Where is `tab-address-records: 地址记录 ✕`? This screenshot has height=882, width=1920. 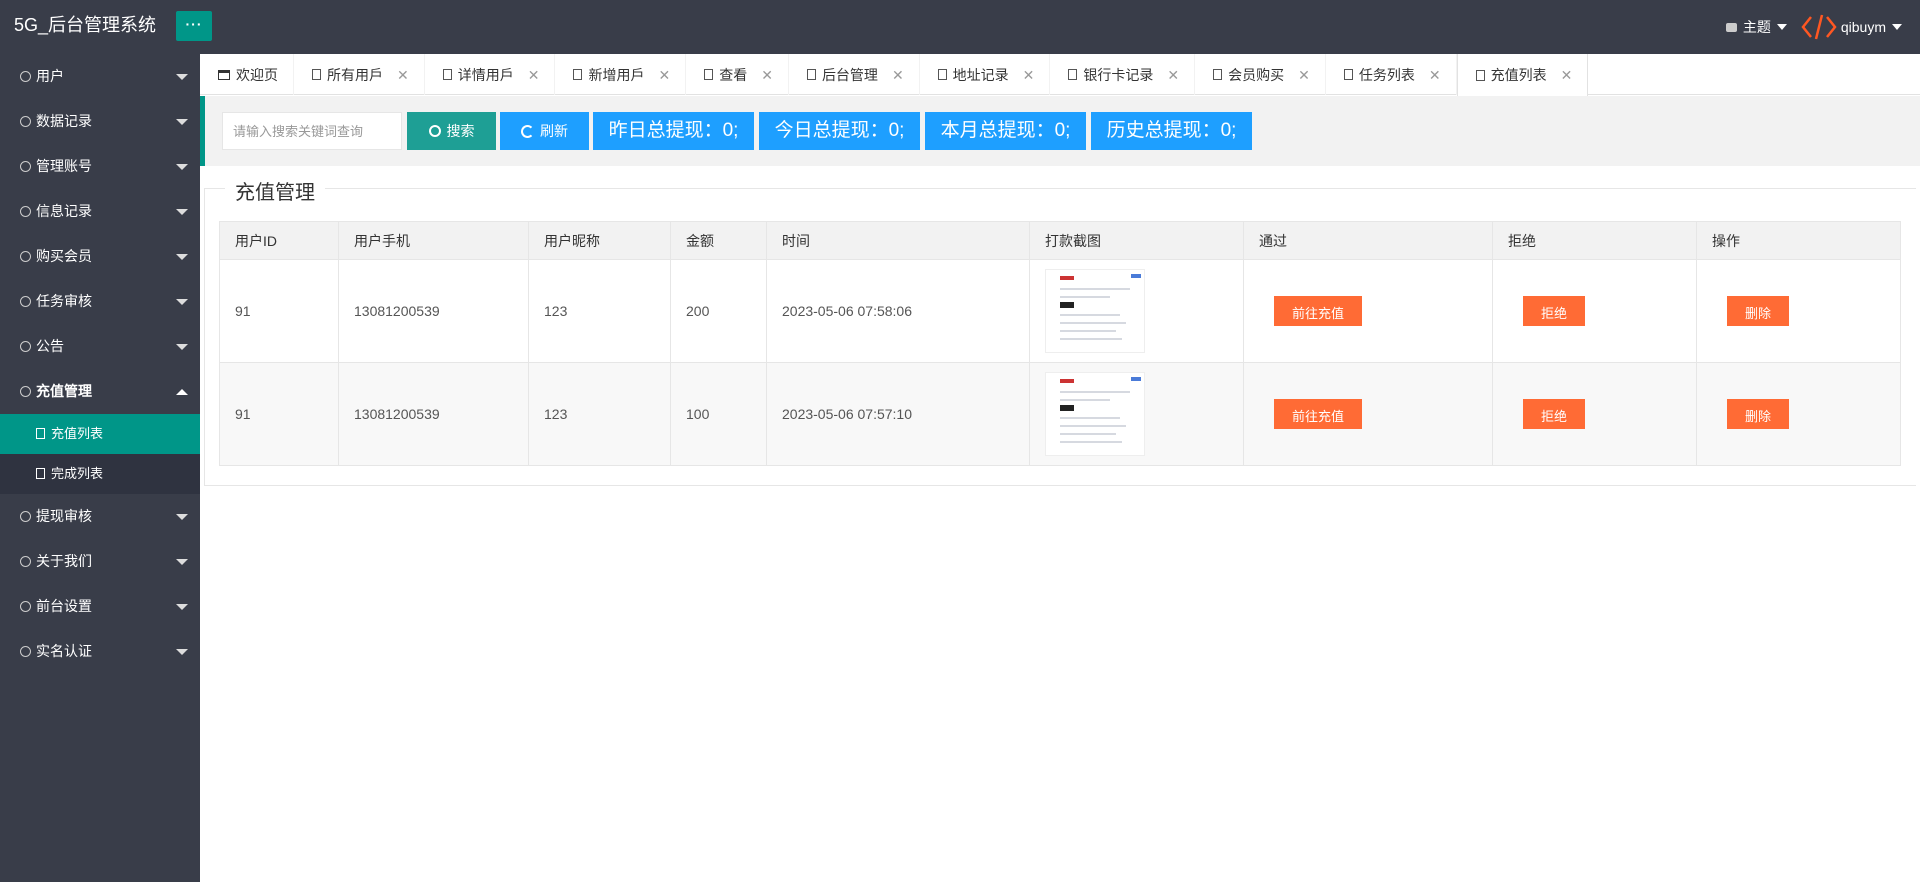
tab-address-records: 地址记录 ✕ is located at coordinates (985, 74).